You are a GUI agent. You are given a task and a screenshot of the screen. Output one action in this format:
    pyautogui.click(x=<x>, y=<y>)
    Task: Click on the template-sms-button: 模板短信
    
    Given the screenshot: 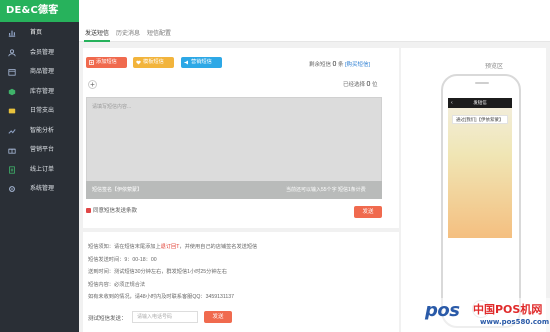 What is the action you would take?
    pyautogui.click(x=153, y=62)
    